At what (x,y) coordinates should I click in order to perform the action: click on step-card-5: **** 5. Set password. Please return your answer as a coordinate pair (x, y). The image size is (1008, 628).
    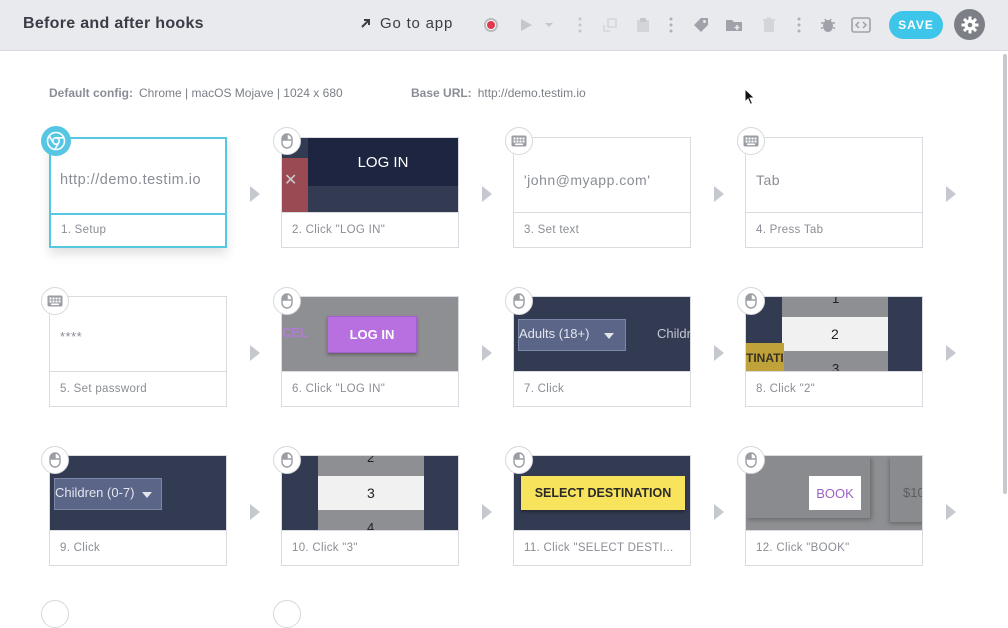
    Looking at the image, I should click on (138, 351).